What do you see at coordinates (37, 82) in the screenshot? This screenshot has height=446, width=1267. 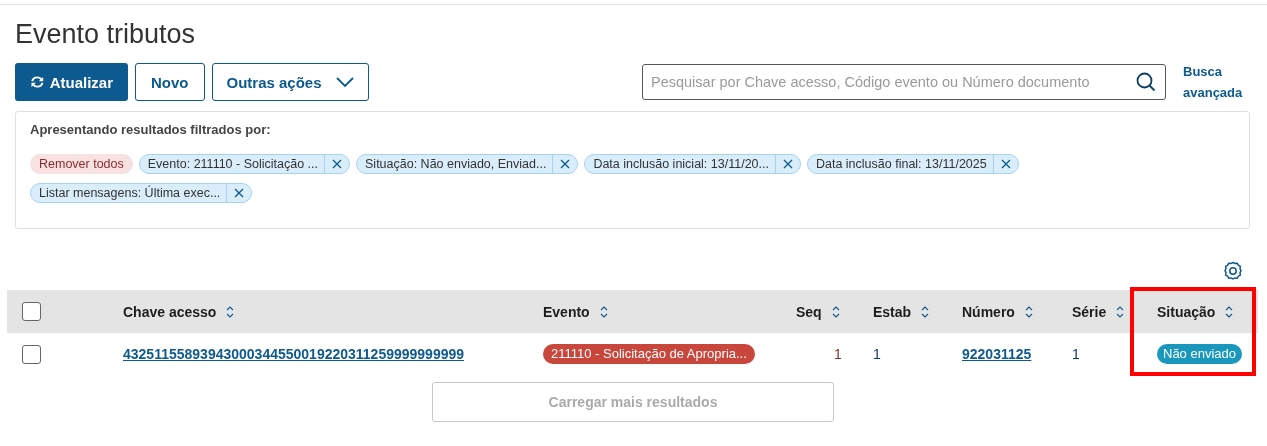 I see `refresh-icon` at bounding box center [37, 82].